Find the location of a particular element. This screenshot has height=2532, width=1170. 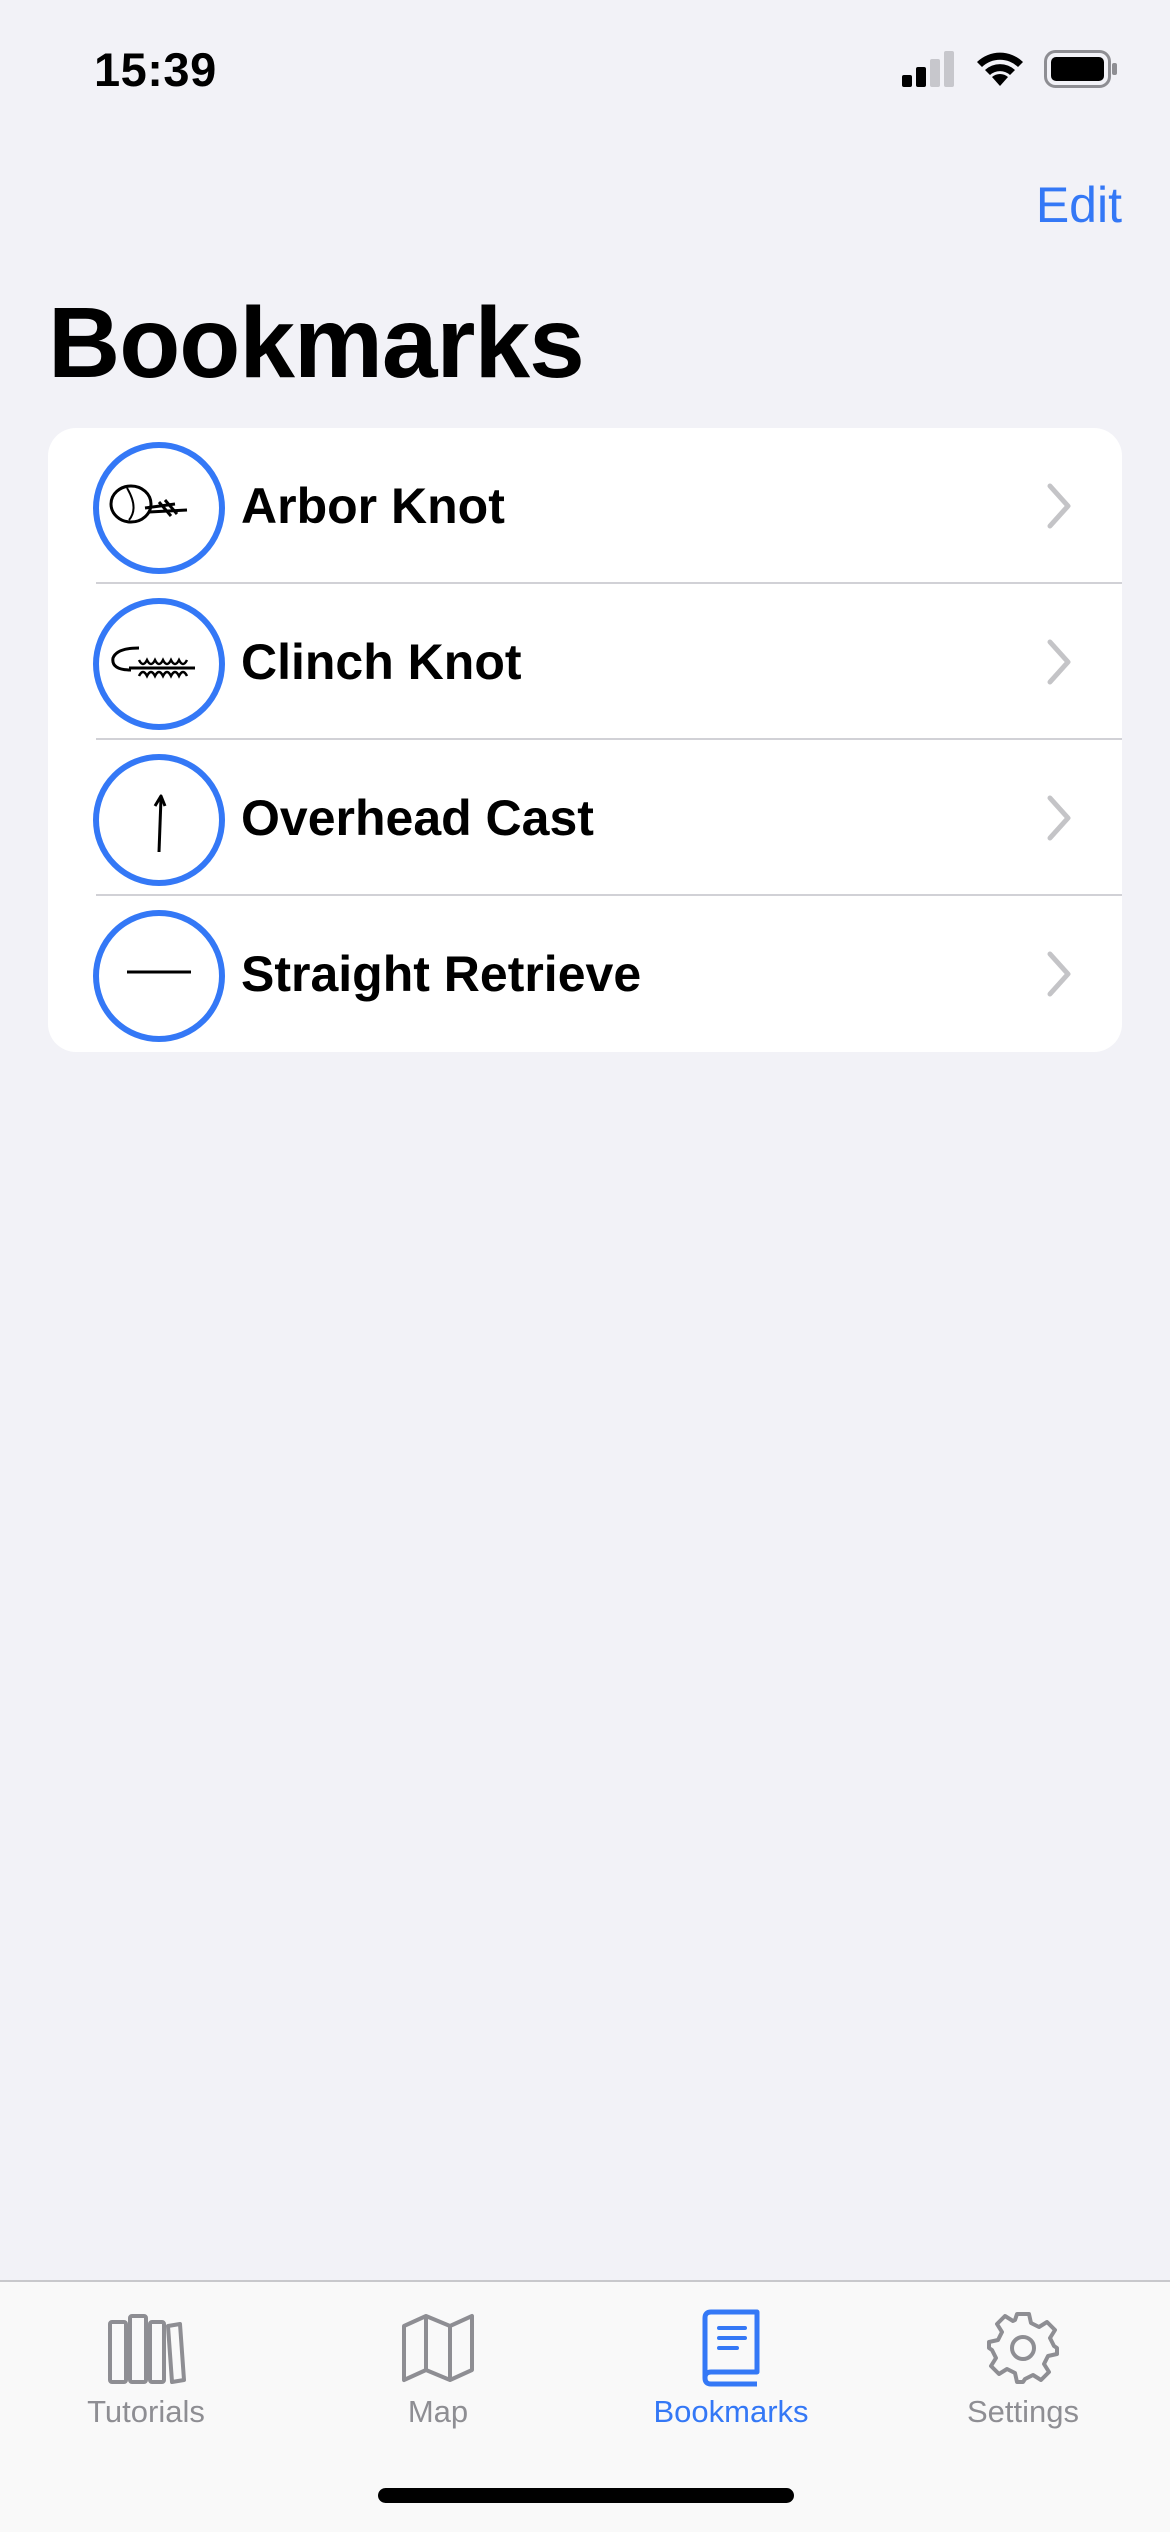

tab-label: Settings is located at coordinates (1022, 2411).